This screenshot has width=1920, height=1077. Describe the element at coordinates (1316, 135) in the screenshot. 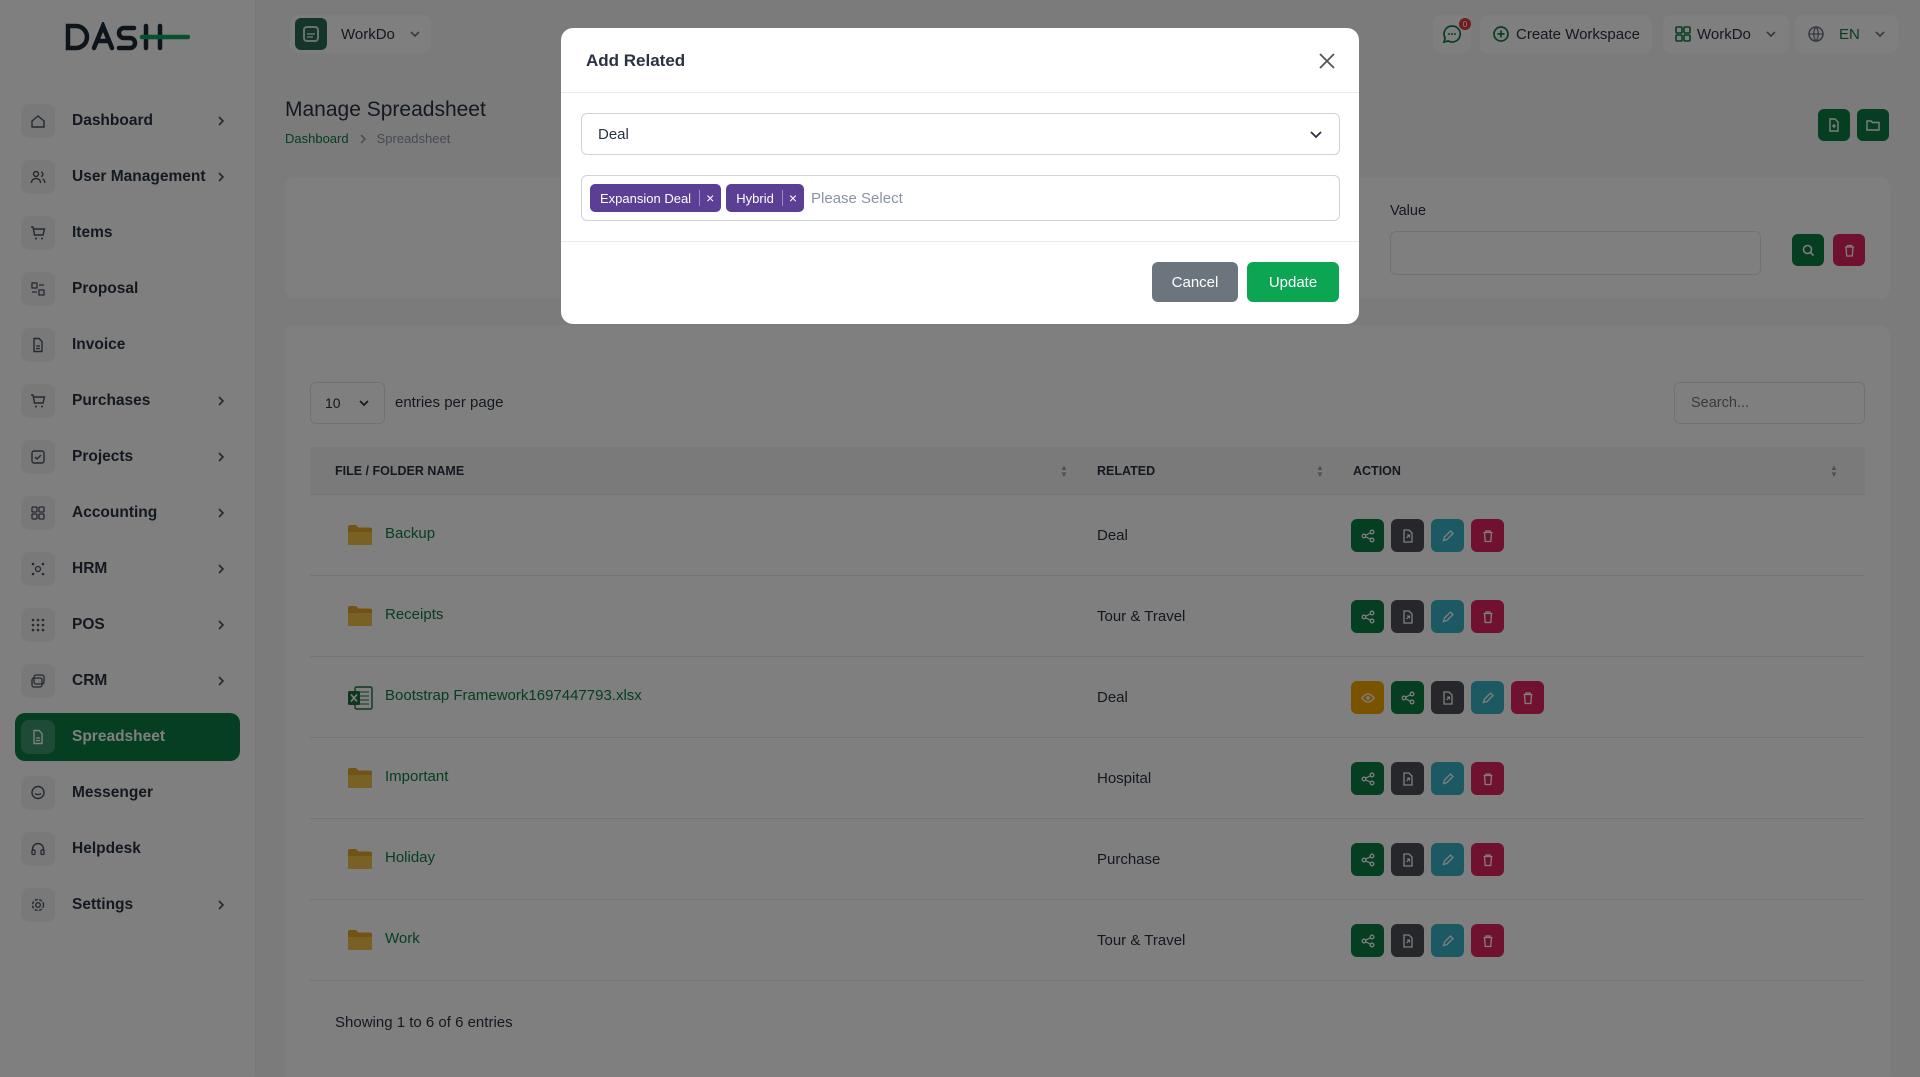

I see `chevron-down-icon` at that location.